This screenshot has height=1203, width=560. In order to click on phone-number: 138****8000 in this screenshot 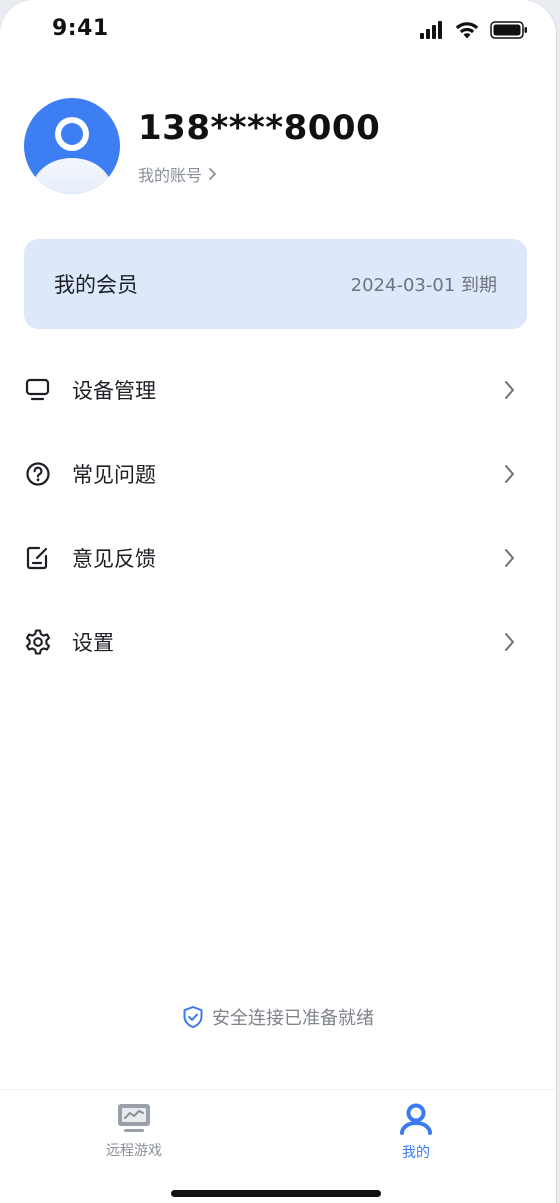, I will do `click(259, 128)`.